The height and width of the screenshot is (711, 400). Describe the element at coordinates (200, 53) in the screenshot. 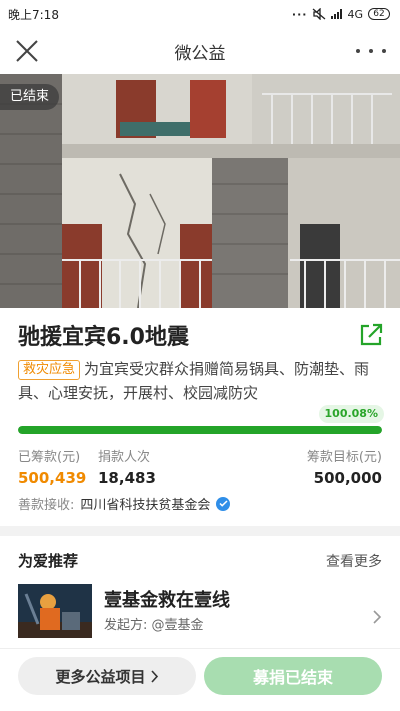

I see `page-title: 微公益` at that location.